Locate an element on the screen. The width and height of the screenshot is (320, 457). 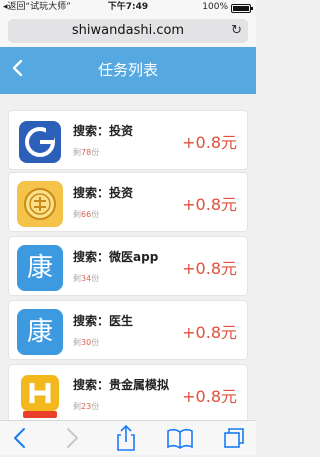
battery-percent: 100% is located at coordinates (215, 7).